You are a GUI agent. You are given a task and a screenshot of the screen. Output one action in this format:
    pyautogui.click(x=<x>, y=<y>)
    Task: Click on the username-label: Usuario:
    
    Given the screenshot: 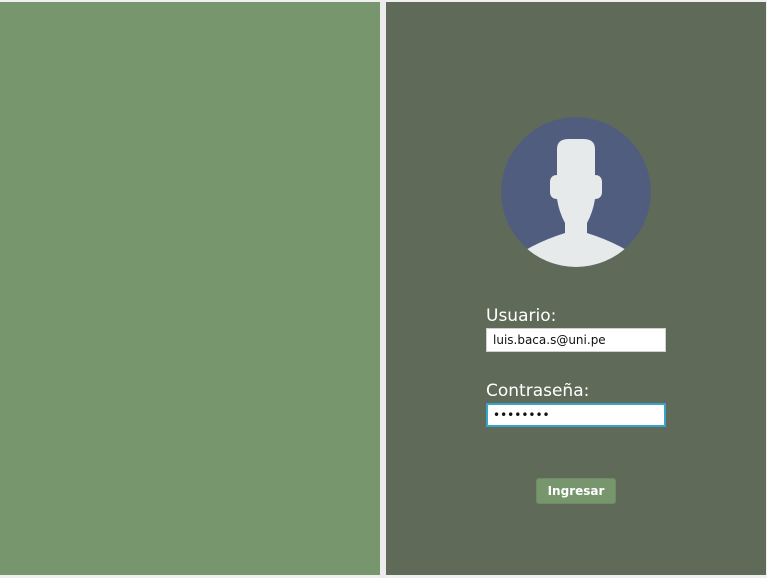 What is the action you would take?
    pyautogui.click(x=521, y=316)
    